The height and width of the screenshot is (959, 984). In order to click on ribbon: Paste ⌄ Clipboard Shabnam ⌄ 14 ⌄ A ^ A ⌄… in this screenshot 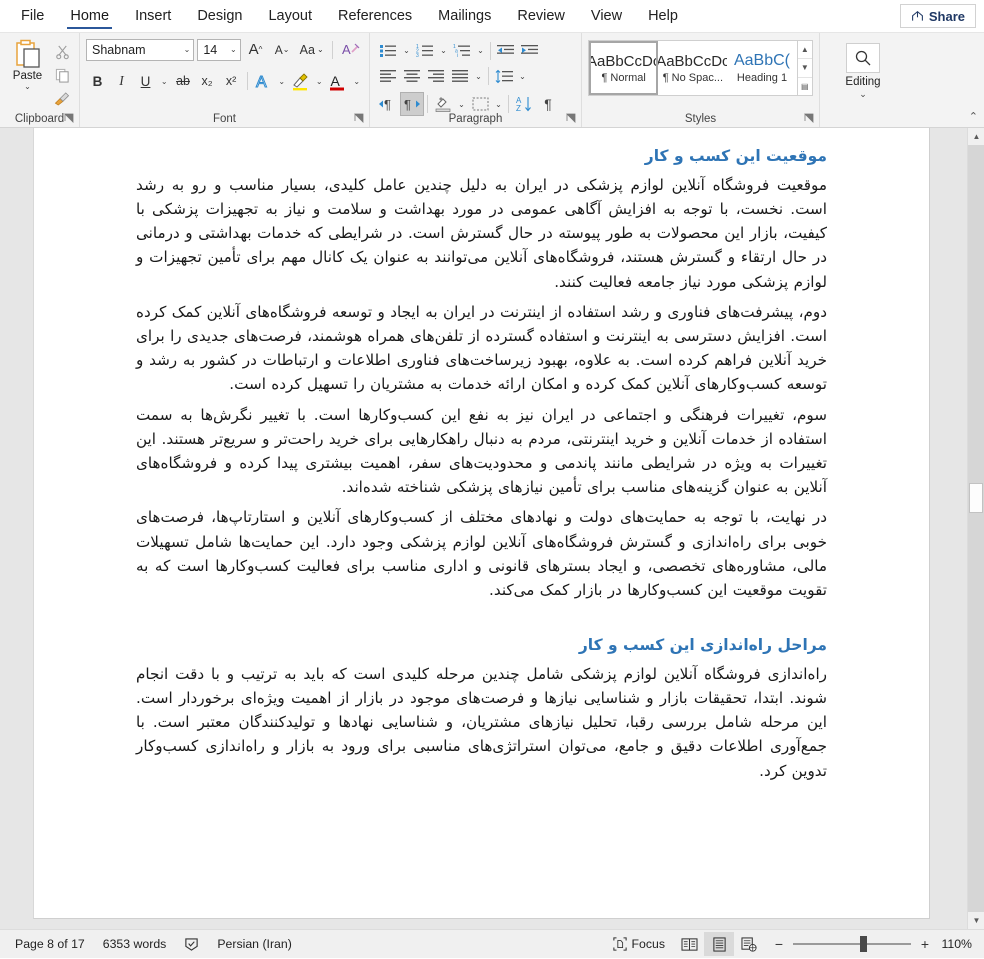, I will do `click(492, 80)`.